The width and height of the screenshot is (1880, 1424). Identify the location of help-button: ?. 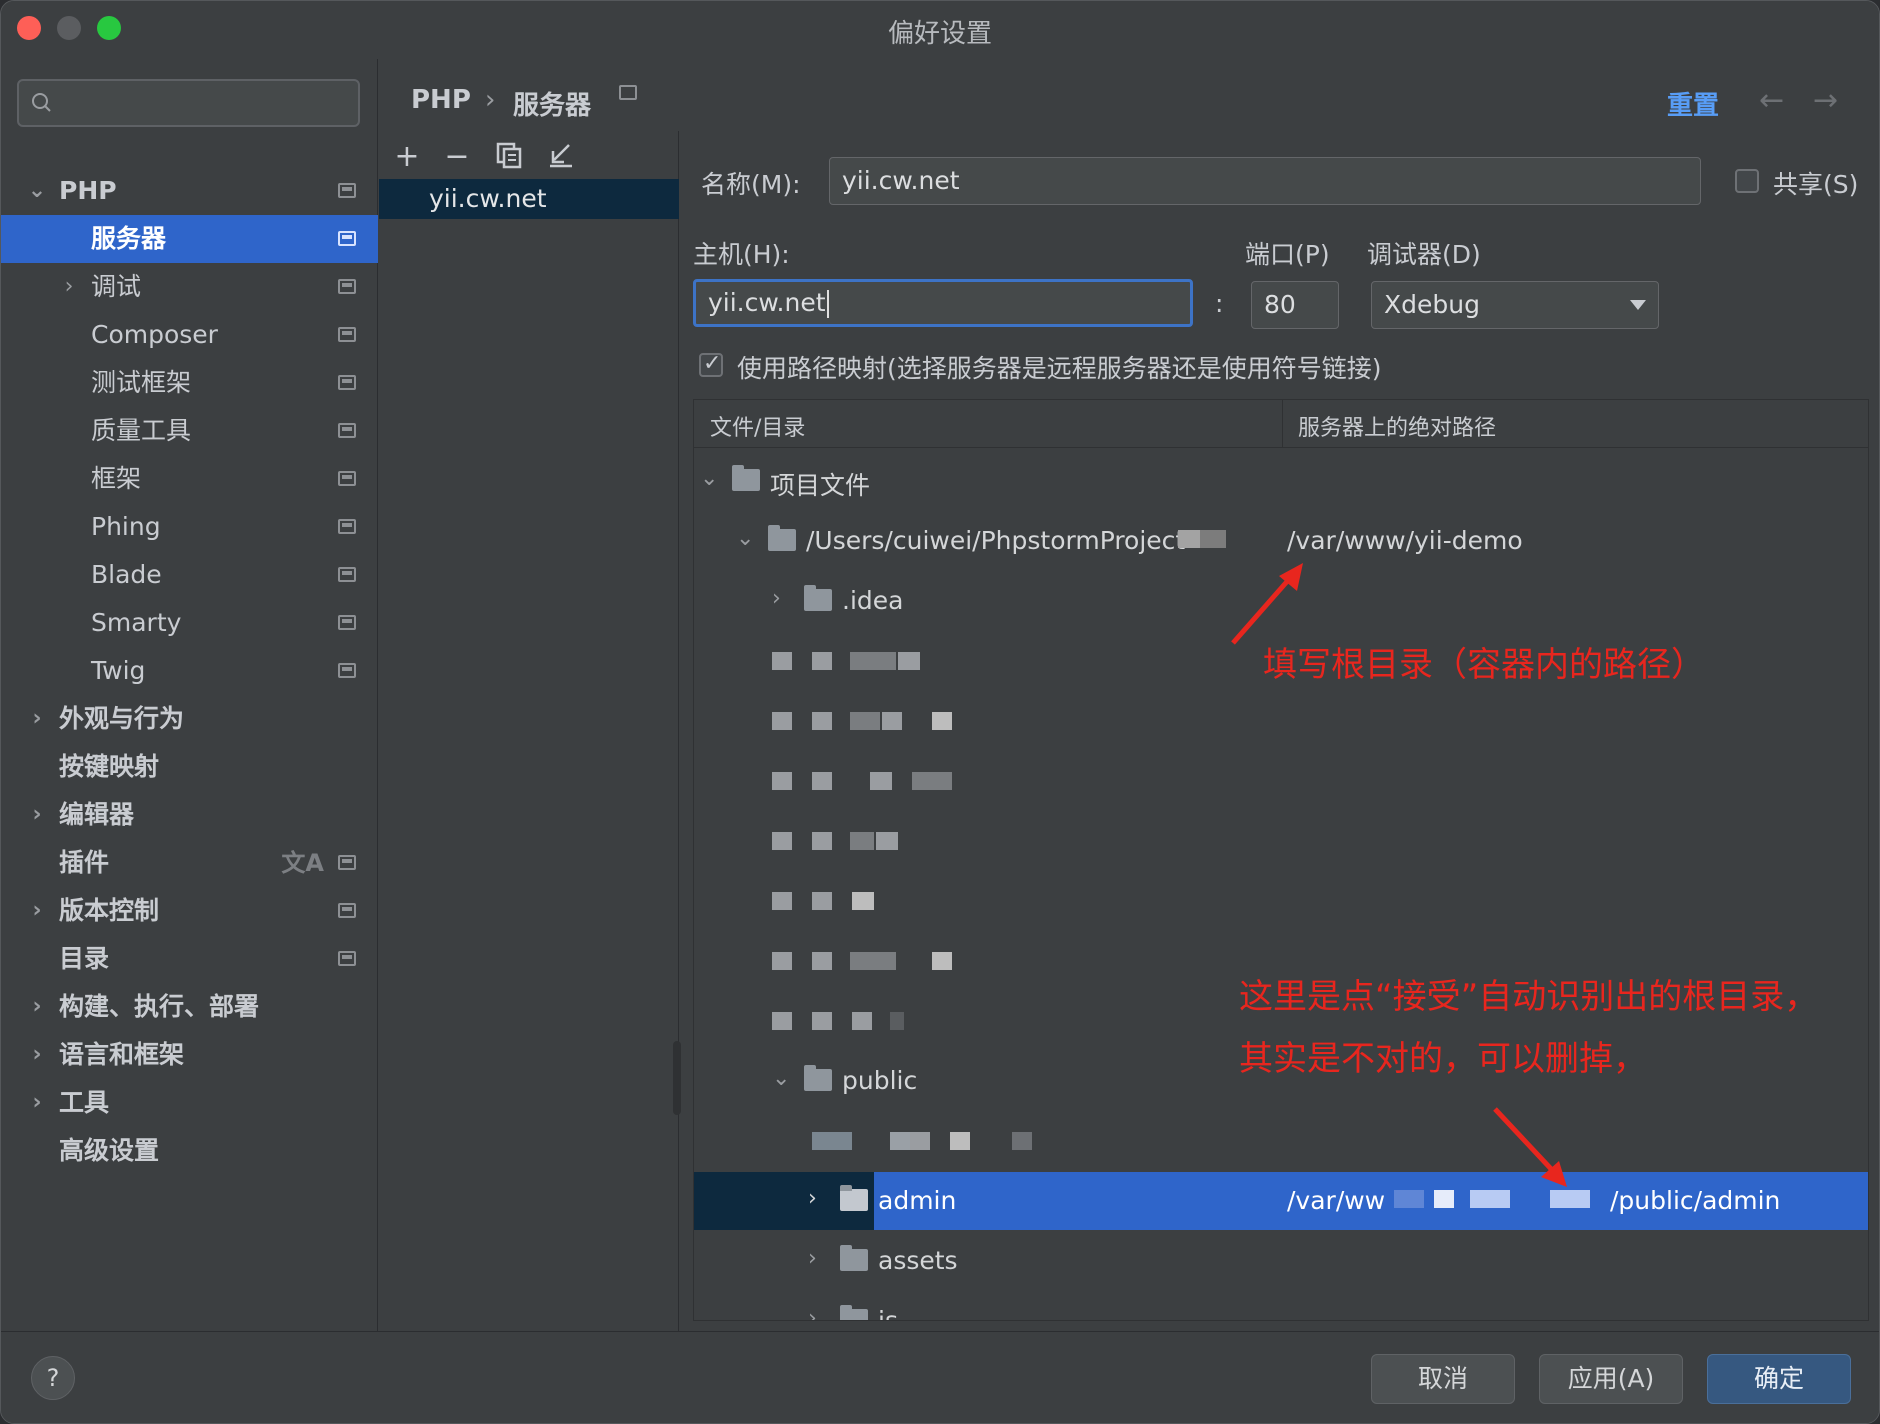
(53, 1378).